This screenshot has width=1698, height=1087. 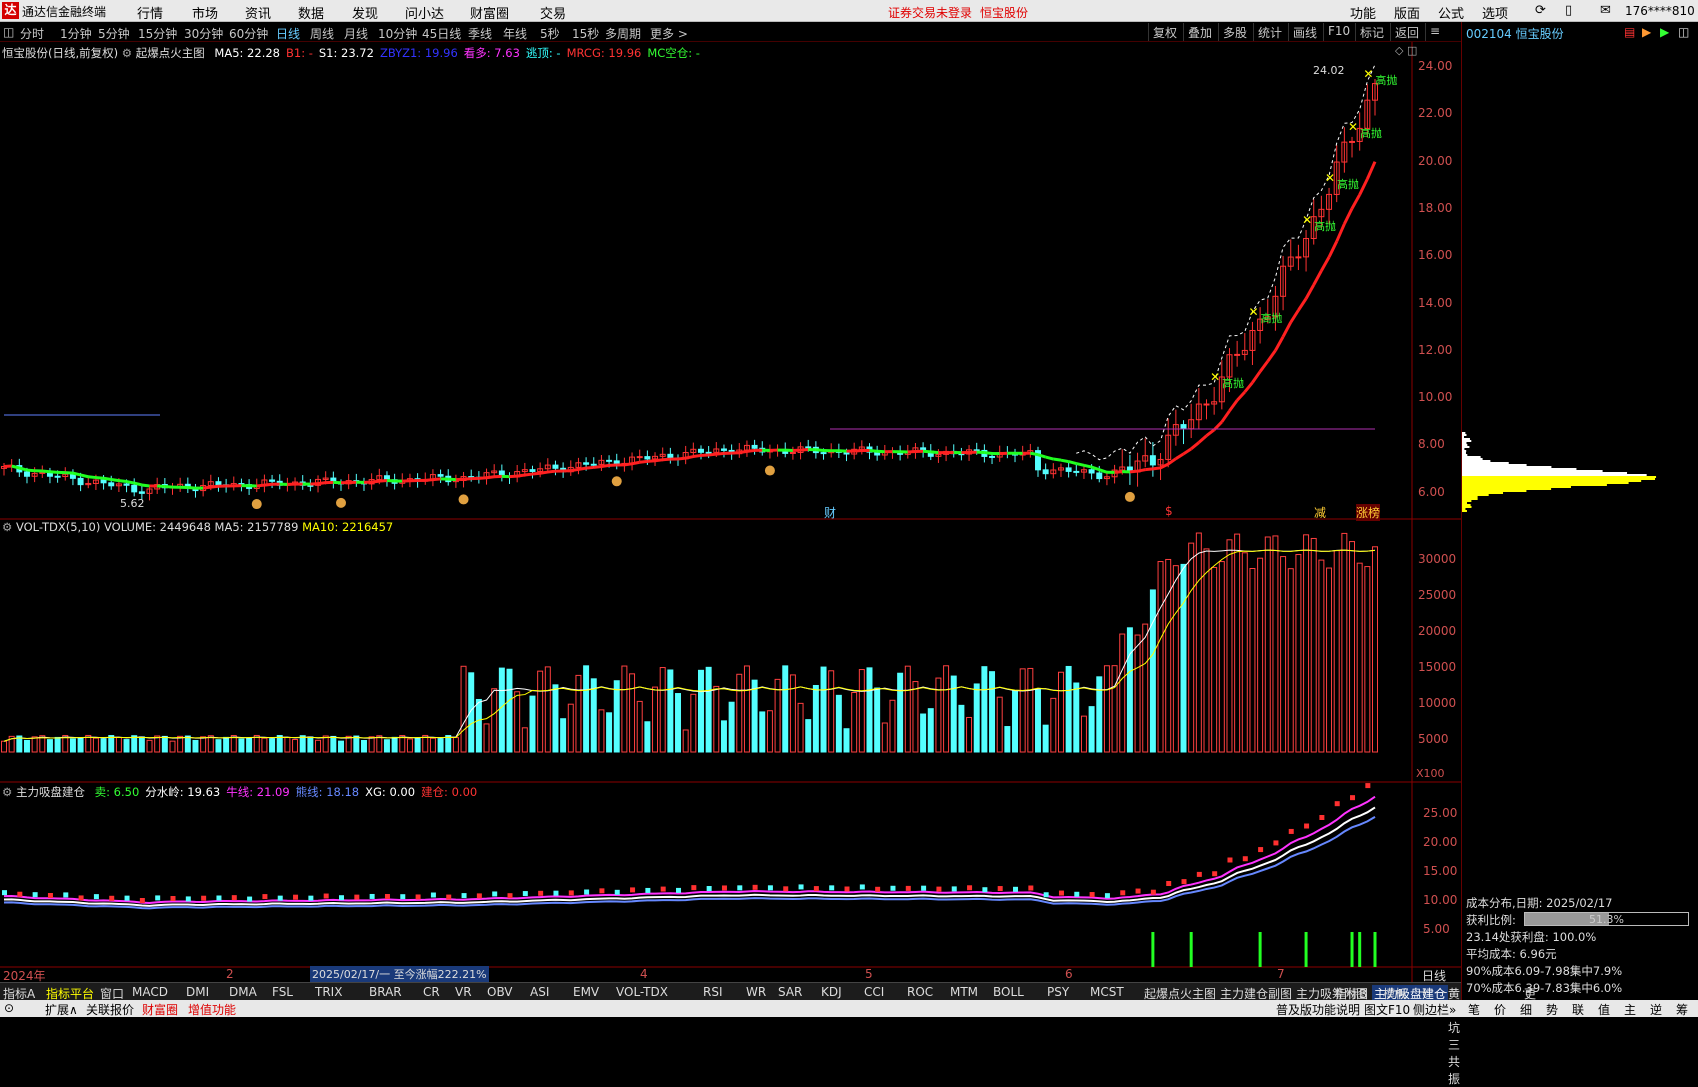 I want to click on menu-layout: 版面, so click(x=1407, y=12).